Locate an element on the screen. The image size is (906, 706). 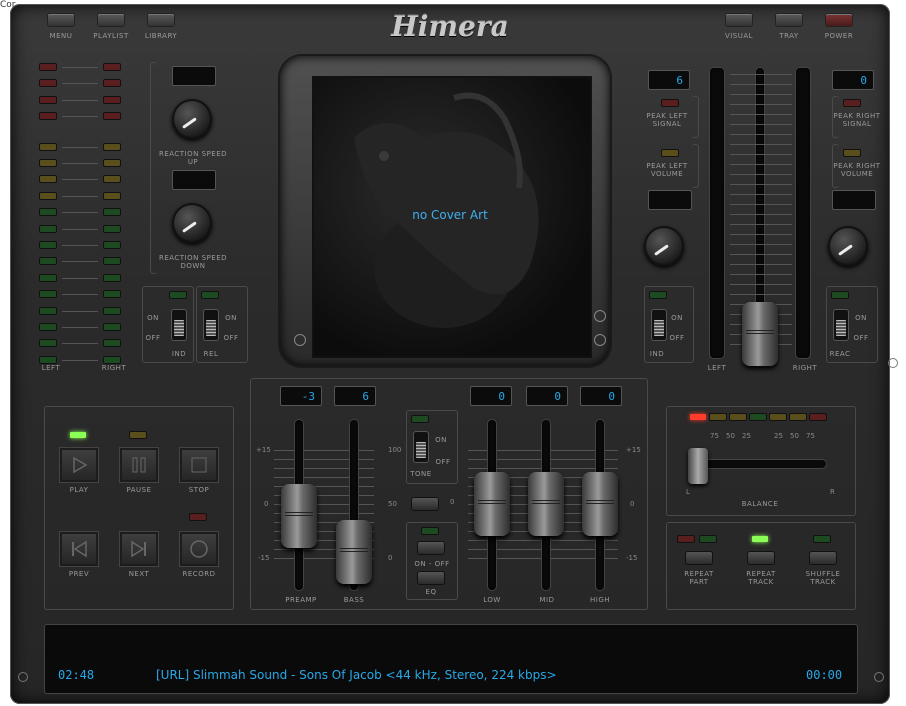
shuffle-track-button is located at coordinates (823, 558).